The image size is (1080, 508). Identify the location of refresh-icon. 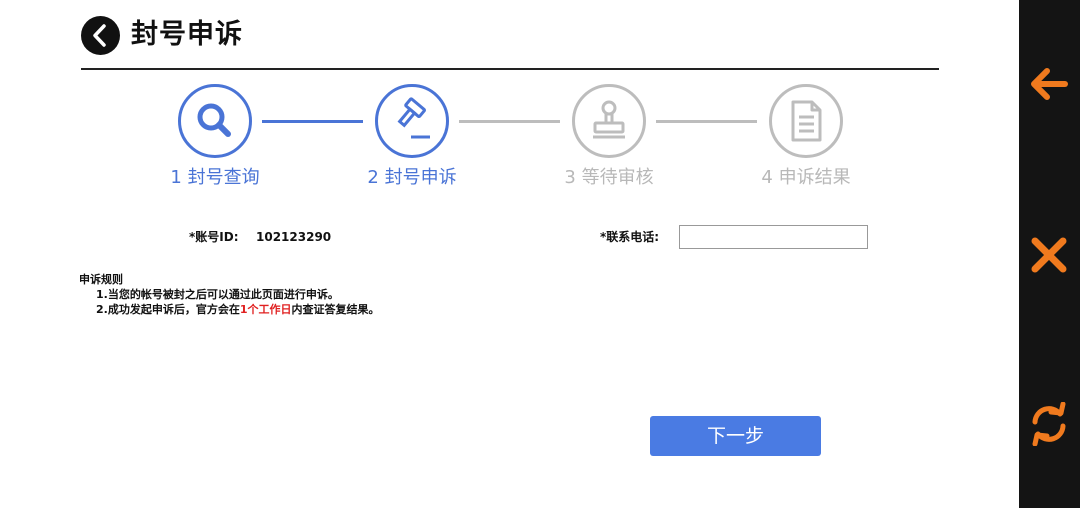
(1049, 424).